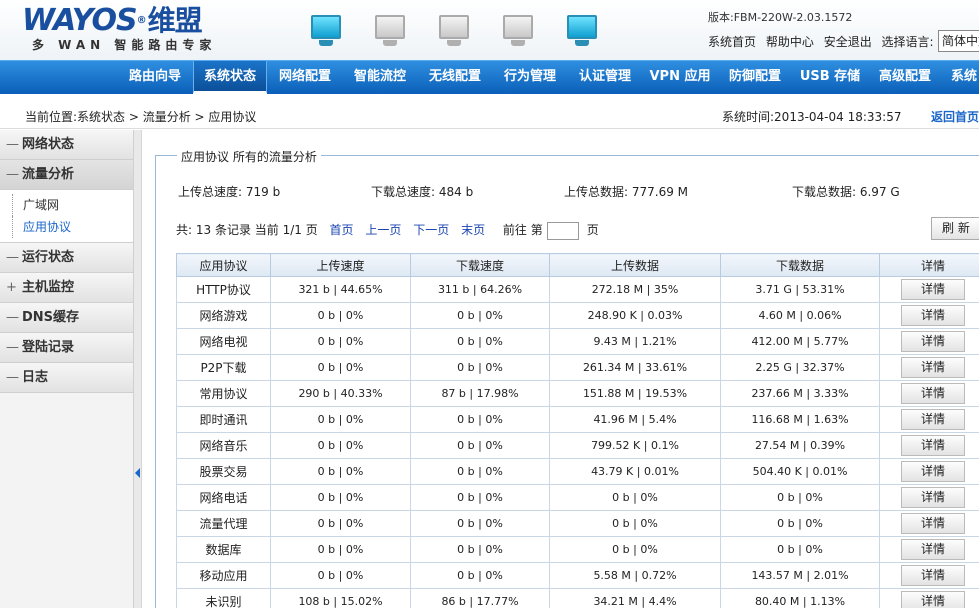 This screenshot has height=608, width=979. What do you see at coordinates (800, 419) in the screenshot?
I see `traffic-value-cell: 116.68 M | 1.63%` at bounding box center [800, 419].